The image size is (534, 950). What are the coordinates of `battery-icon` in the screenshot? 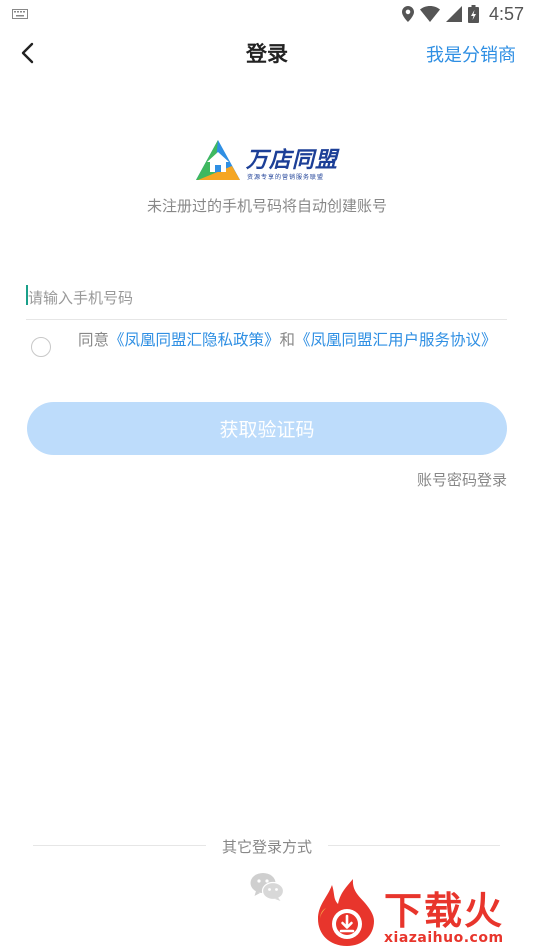 It's located at (473, 14).